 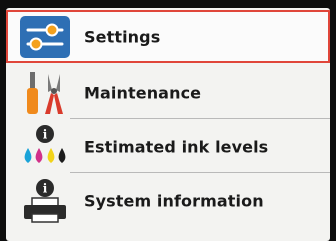 What do you see at coordinates (143, 92) in the screenshot?
I see `menu-item-label: Maintenance` at bounding box center [143, 92].